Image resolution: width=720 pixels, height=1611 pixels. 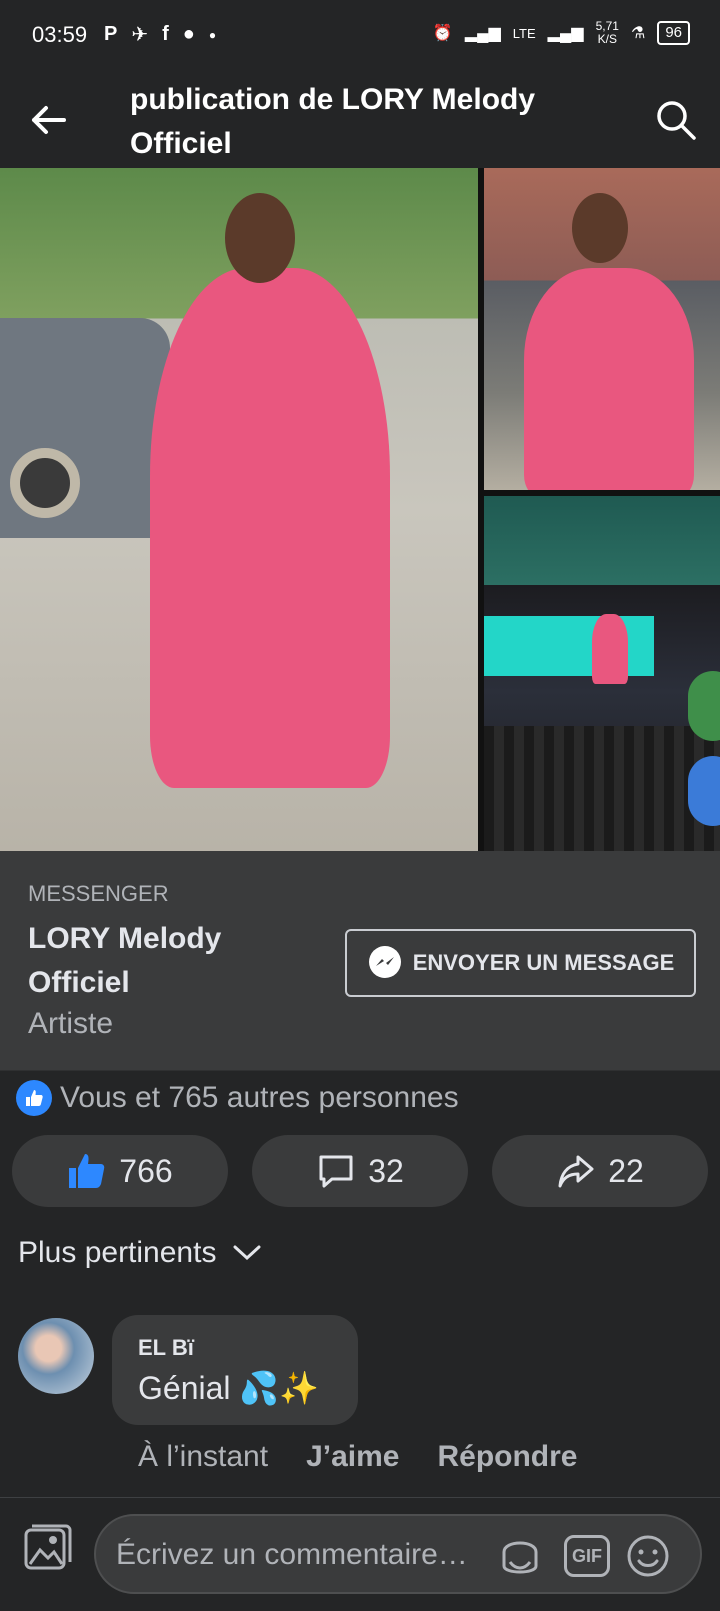 I want to click on network-type: LTE, so click(x=524, y=33).